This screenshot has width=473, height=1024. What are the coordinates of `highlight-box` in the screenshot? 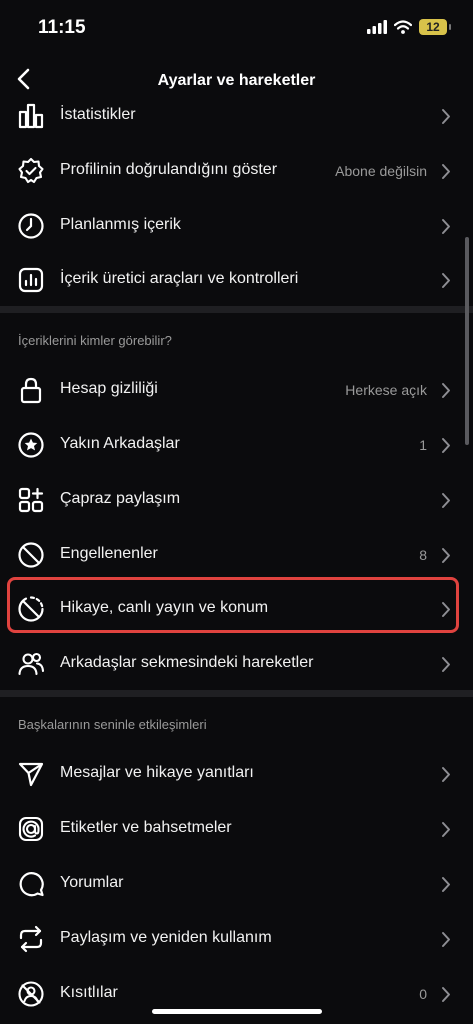 It's located at (233, 605).